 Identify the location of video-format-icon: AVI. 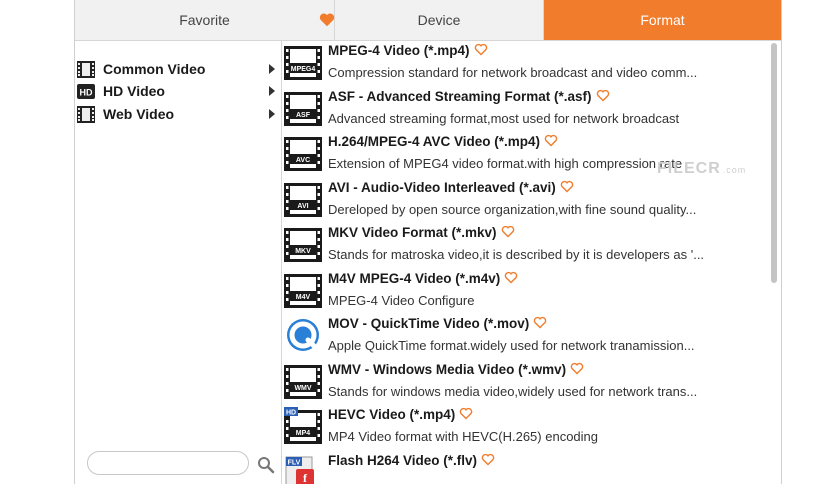
(303, 199).